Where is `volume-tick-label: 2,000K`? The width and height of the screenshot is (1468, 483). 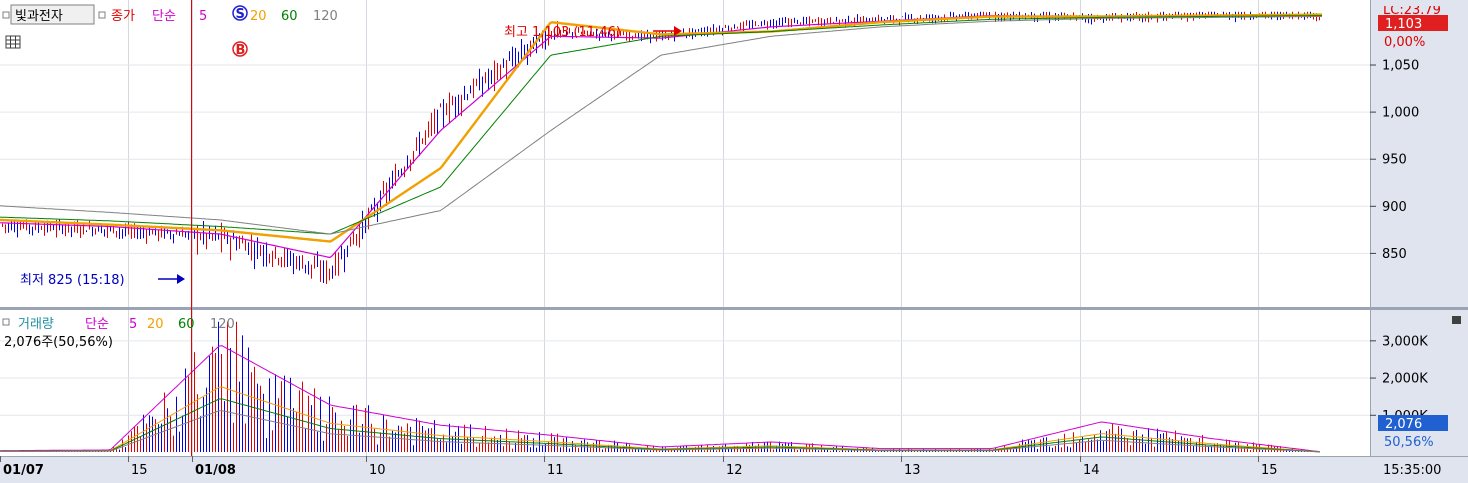
volume-tick-label: 2,000K is located at coordinates (1405, 379).